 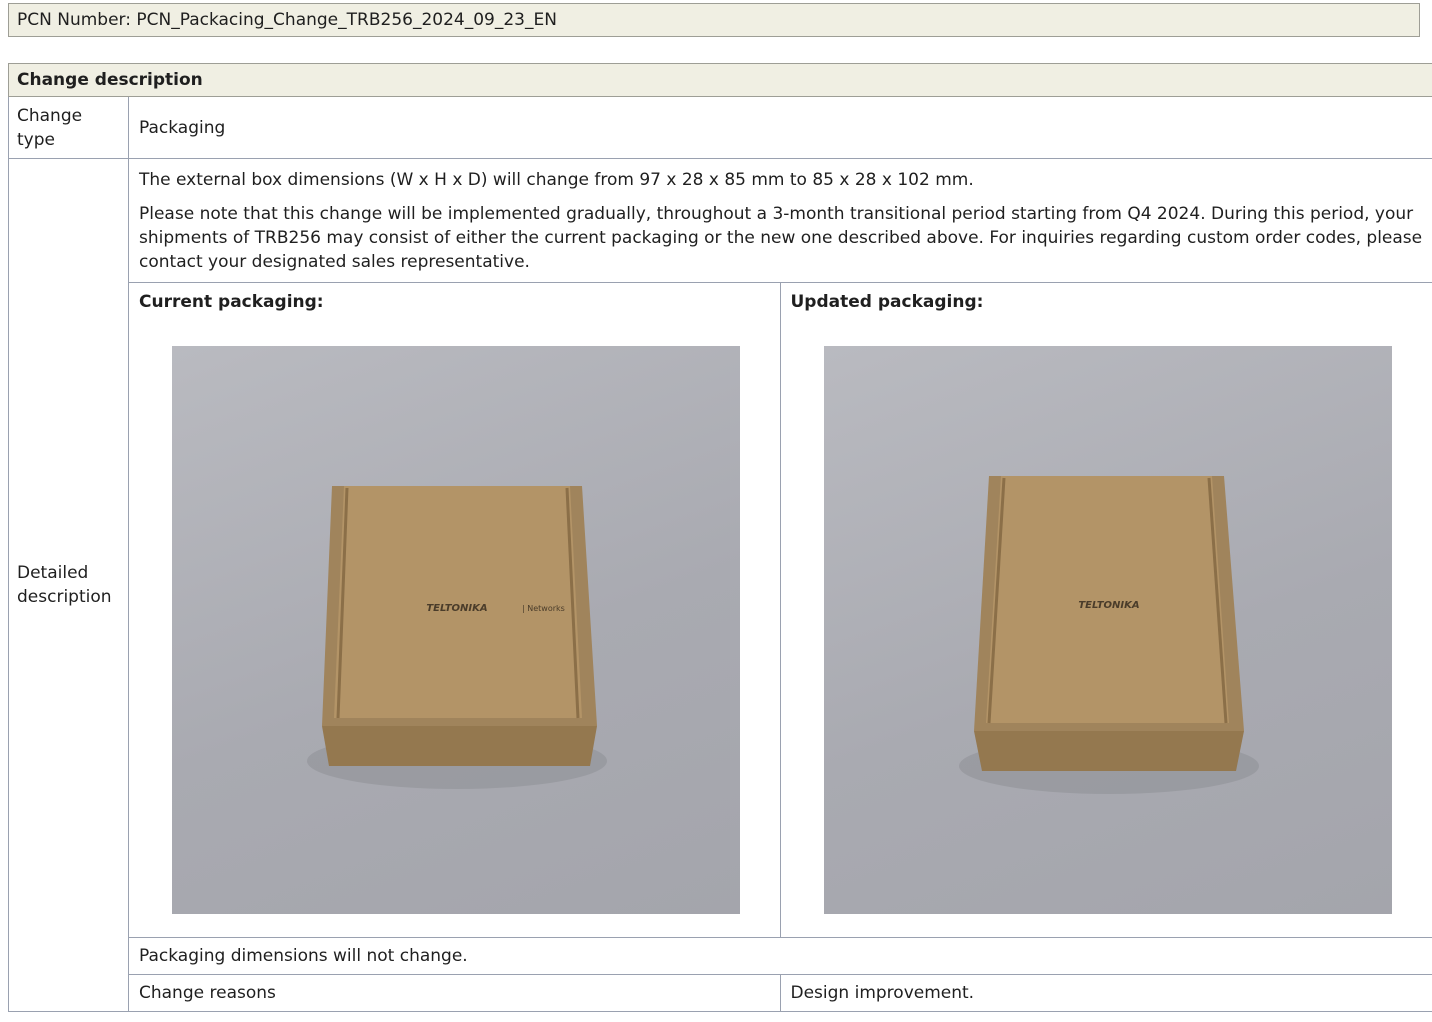 I want to click on section-header: Change description, so click(x=720, y=80).